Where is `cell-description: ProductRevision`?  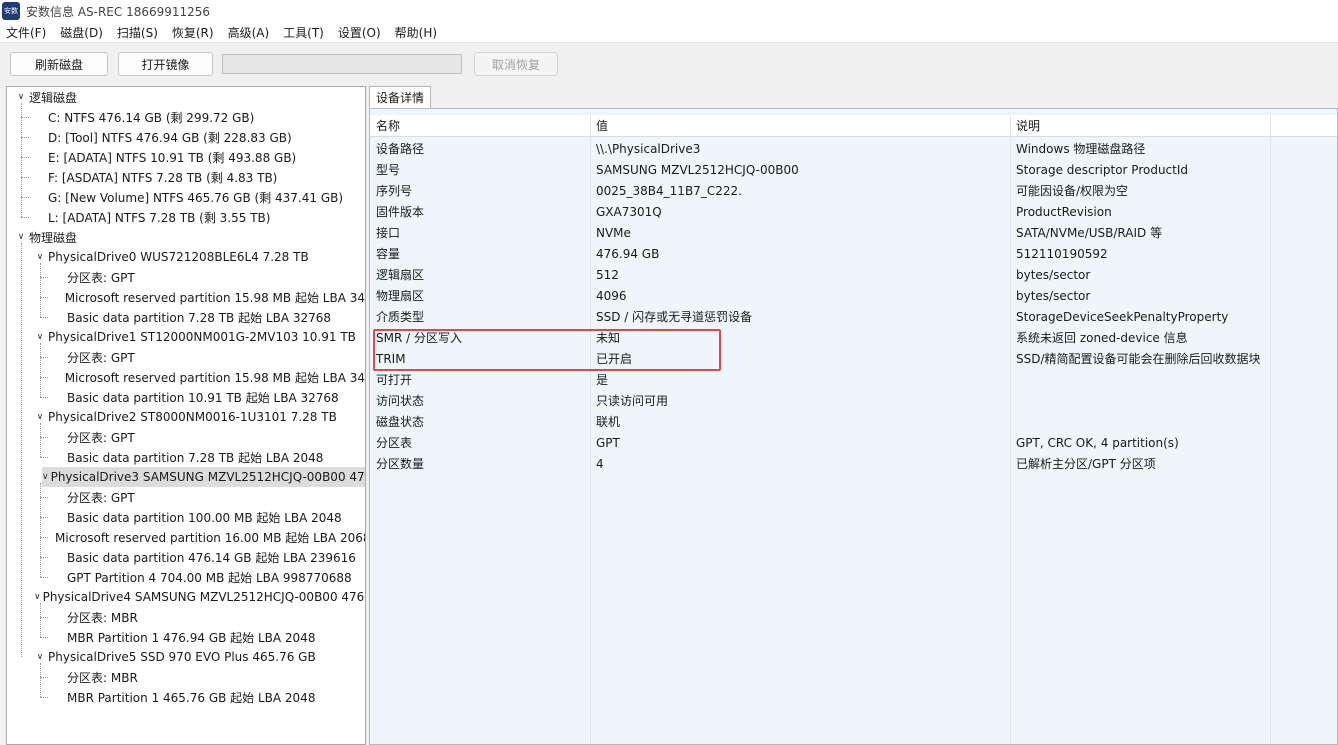
cell-description: ProductRevision is located at coordinates (1064, 211).